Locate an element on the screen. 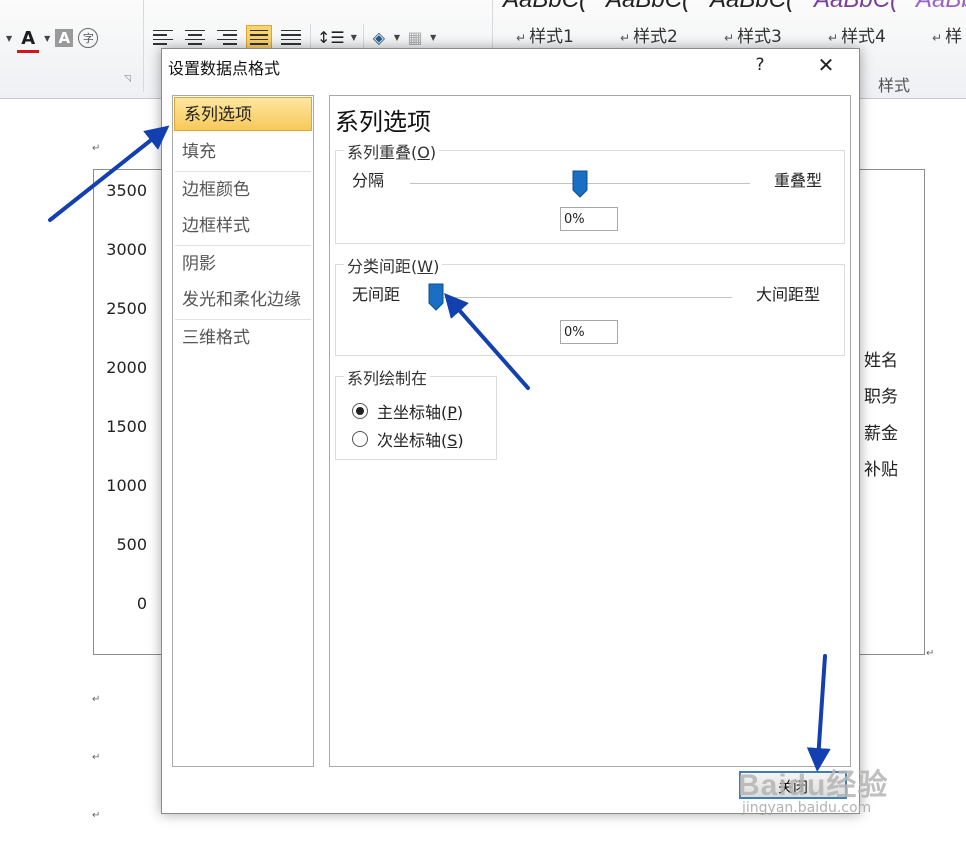 The height and width of the screenshot is (843, 966). watermark-url: jingyan.baidu.com is located at coordinates (807, 808).